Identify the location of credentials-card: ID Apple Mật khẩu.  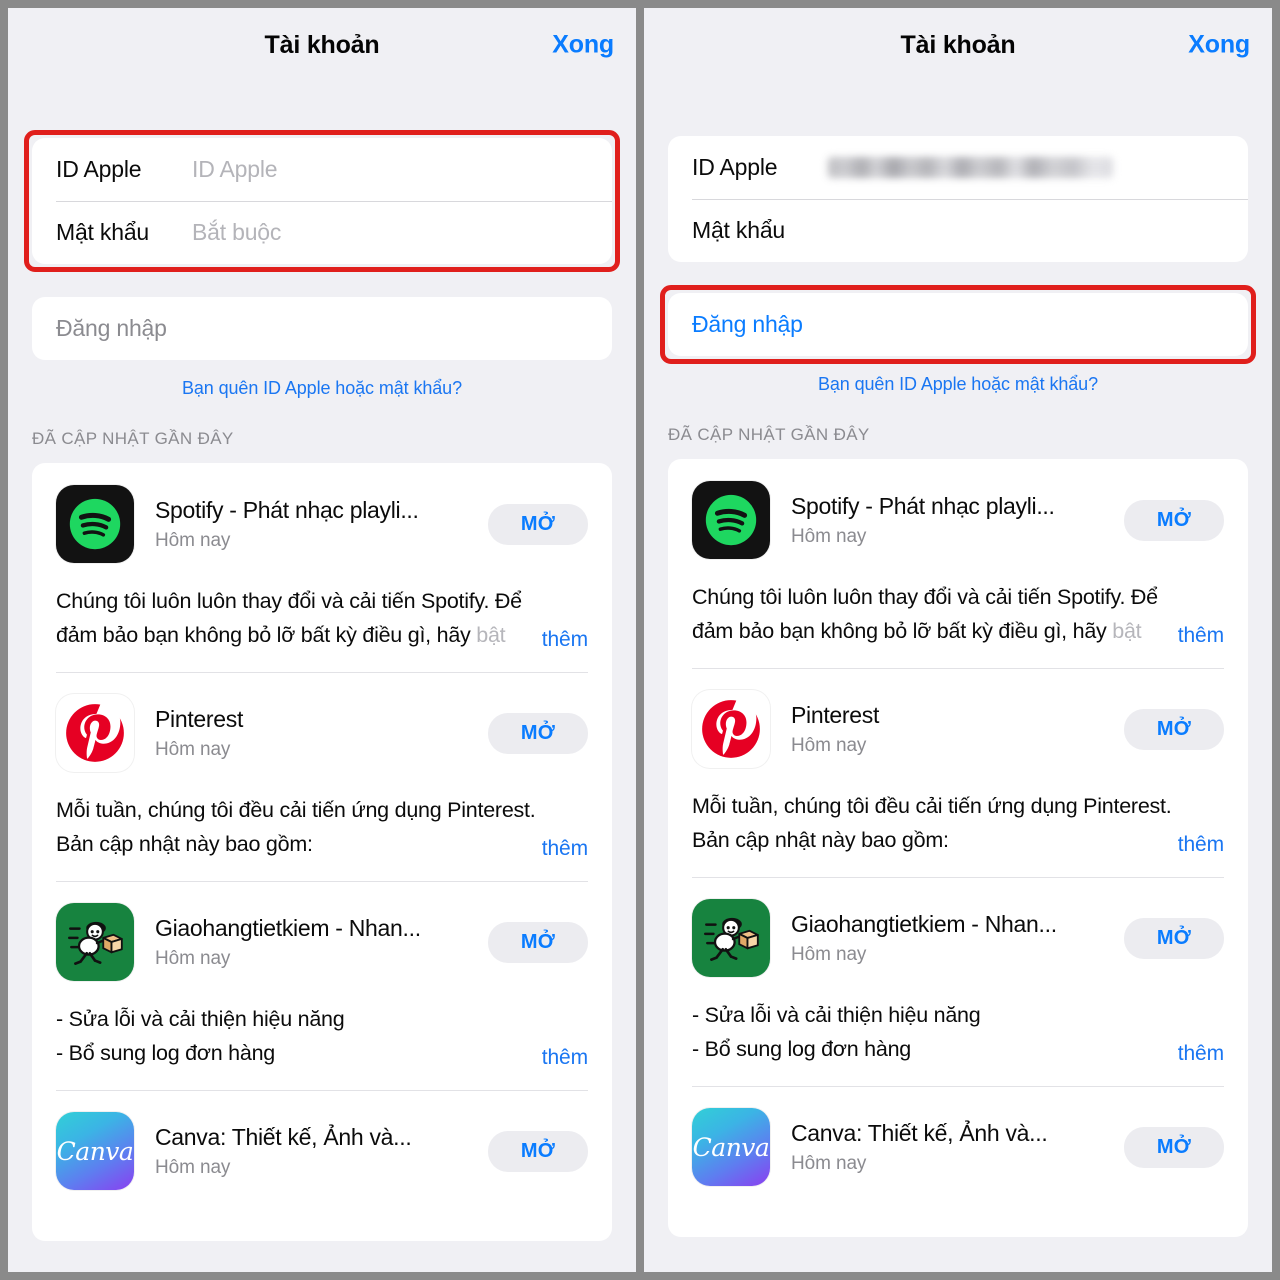
(958, 199).